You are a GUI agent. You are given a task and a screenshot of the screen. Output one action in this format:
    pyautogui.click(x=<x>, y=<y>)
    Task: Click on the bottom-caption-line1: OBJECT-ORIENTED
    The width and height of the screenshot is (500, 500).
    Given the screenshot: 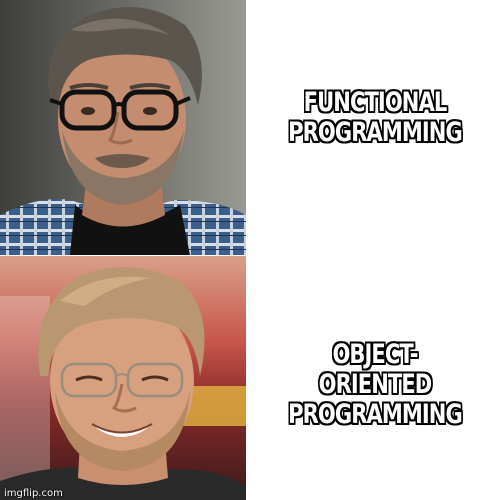 What is the action you would take?
    pyautogui.click(x=375, y=369)
    